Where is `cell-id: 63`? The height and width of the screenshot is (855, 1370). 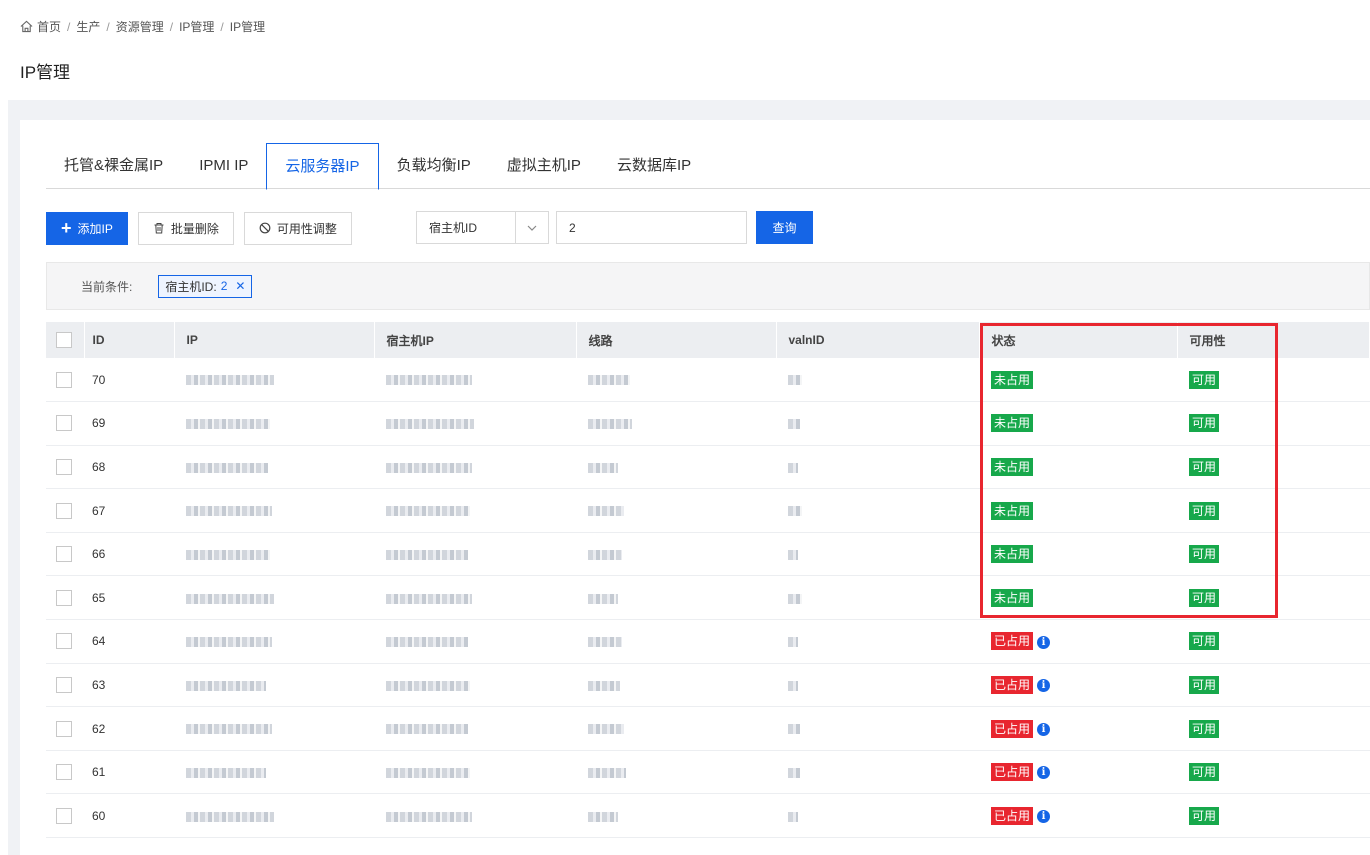
cell-id: 63 is located at coordinates (99, 684).